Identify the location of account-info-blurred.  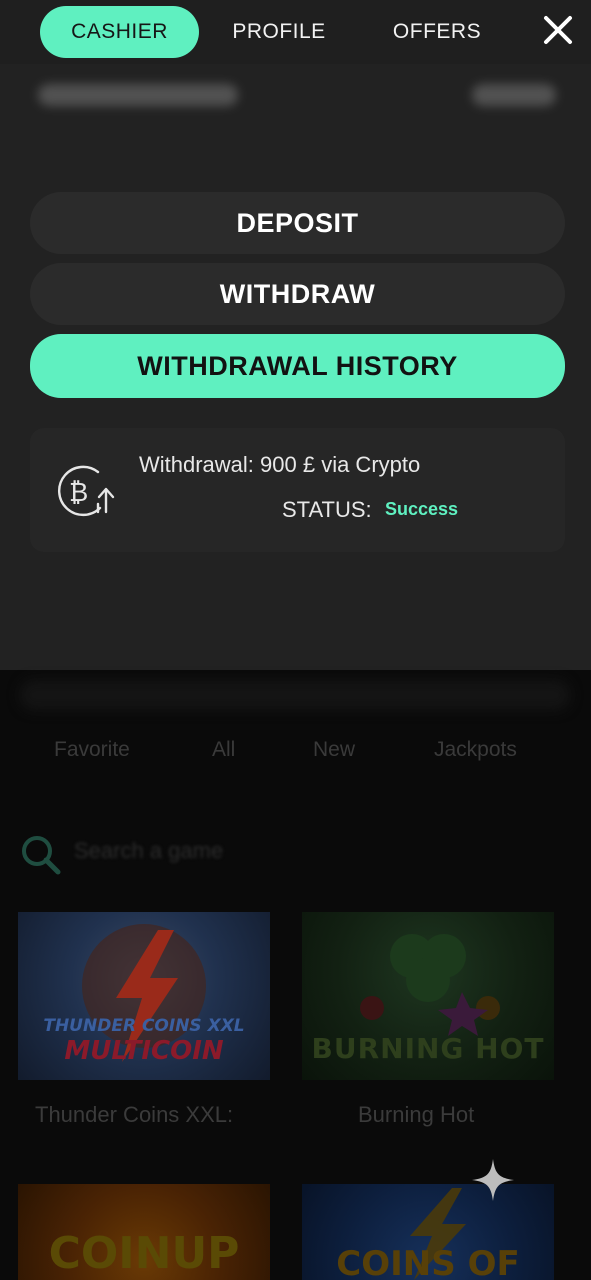
(295, 95).